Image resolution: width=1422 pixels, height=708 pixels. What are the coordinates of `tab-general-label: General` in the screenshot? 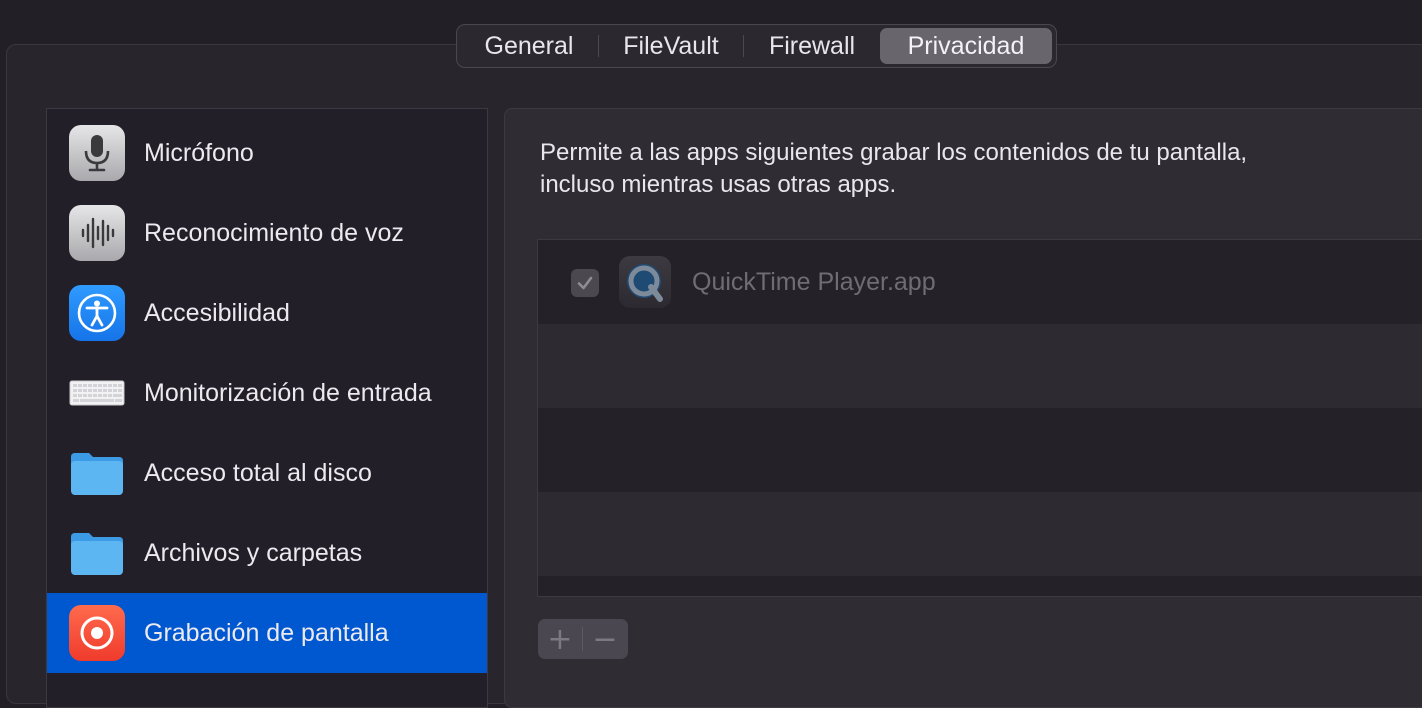 It's located at (529, 45).